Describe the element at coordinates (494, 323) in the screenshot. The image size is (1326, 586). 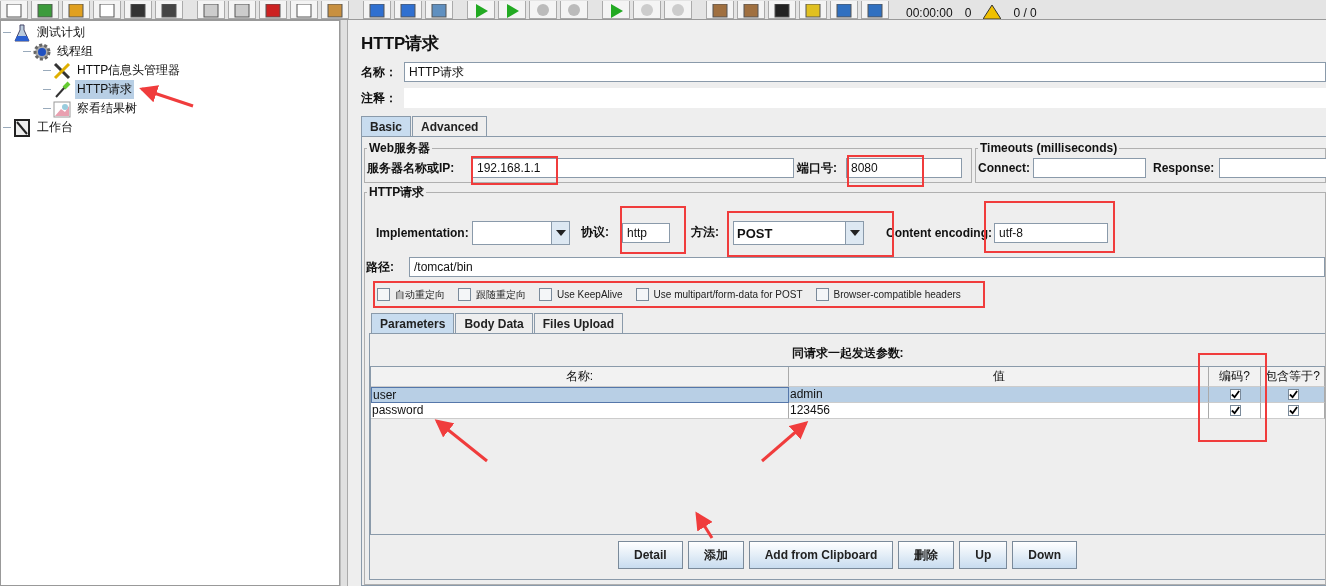
I see `tab: Body Data` at that location.